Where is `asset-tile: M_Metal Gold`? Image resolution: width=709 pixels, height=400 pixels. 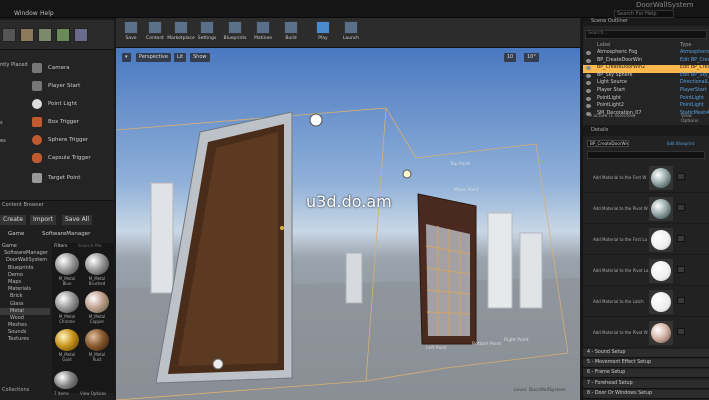
asset-tile: M_Metal Gold is located at coordinates (67, 346).